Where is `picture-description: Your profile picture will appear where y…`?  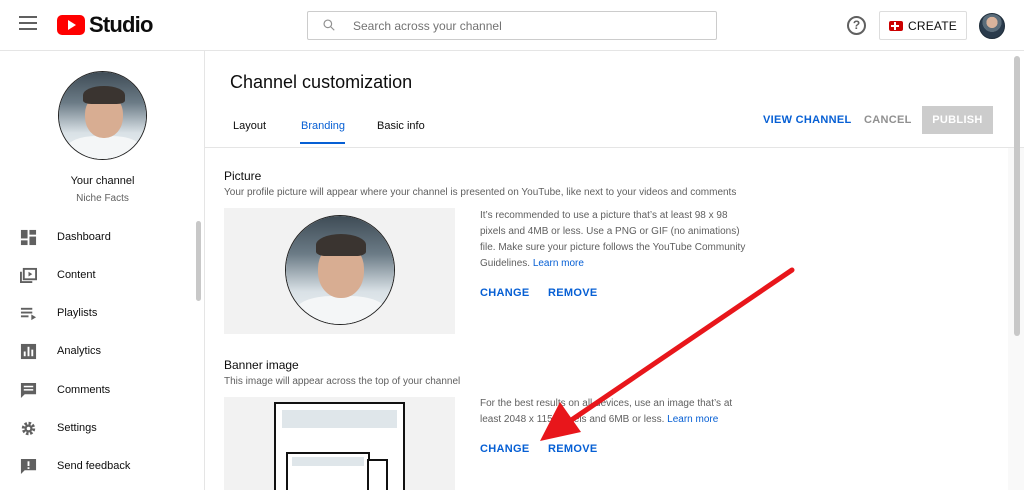
picture-description: Your profile picture will appear where y… is located at coordinates (480, 192).